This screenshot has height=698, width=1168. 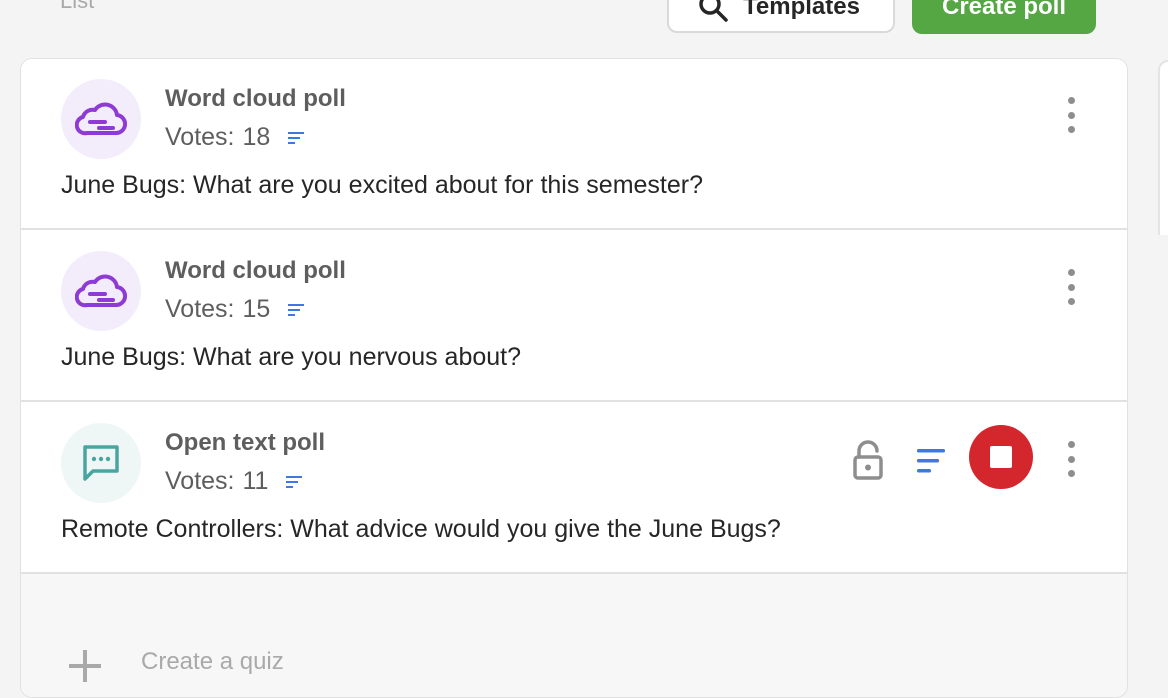 I want to click on templates-label: Templates, so click(x=801, y=10).